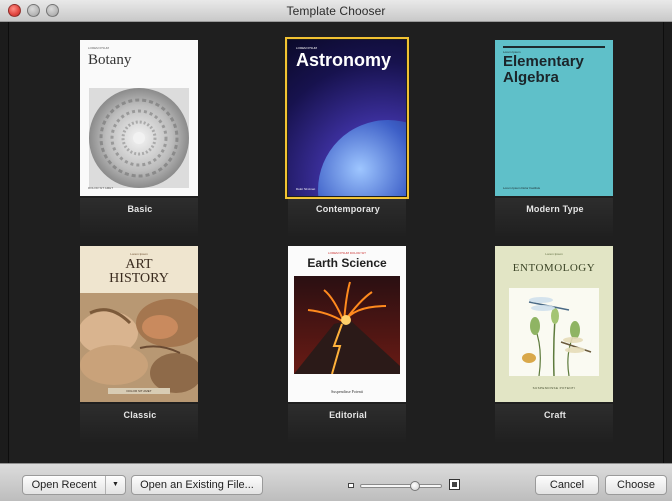 This screenshot has width=672, height=501. What do you see at coordinates (348, 415) in the screenshot?
I see `template-label: Editorial` at bounding box center [348, 415].